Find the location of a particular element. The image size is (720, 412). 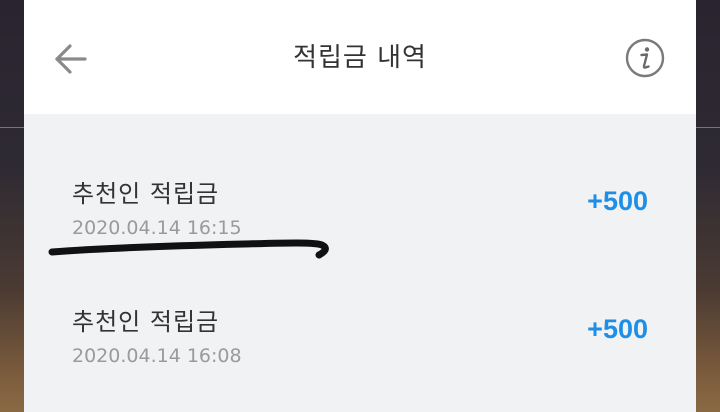

info-button is located at coordinates (645, 58).